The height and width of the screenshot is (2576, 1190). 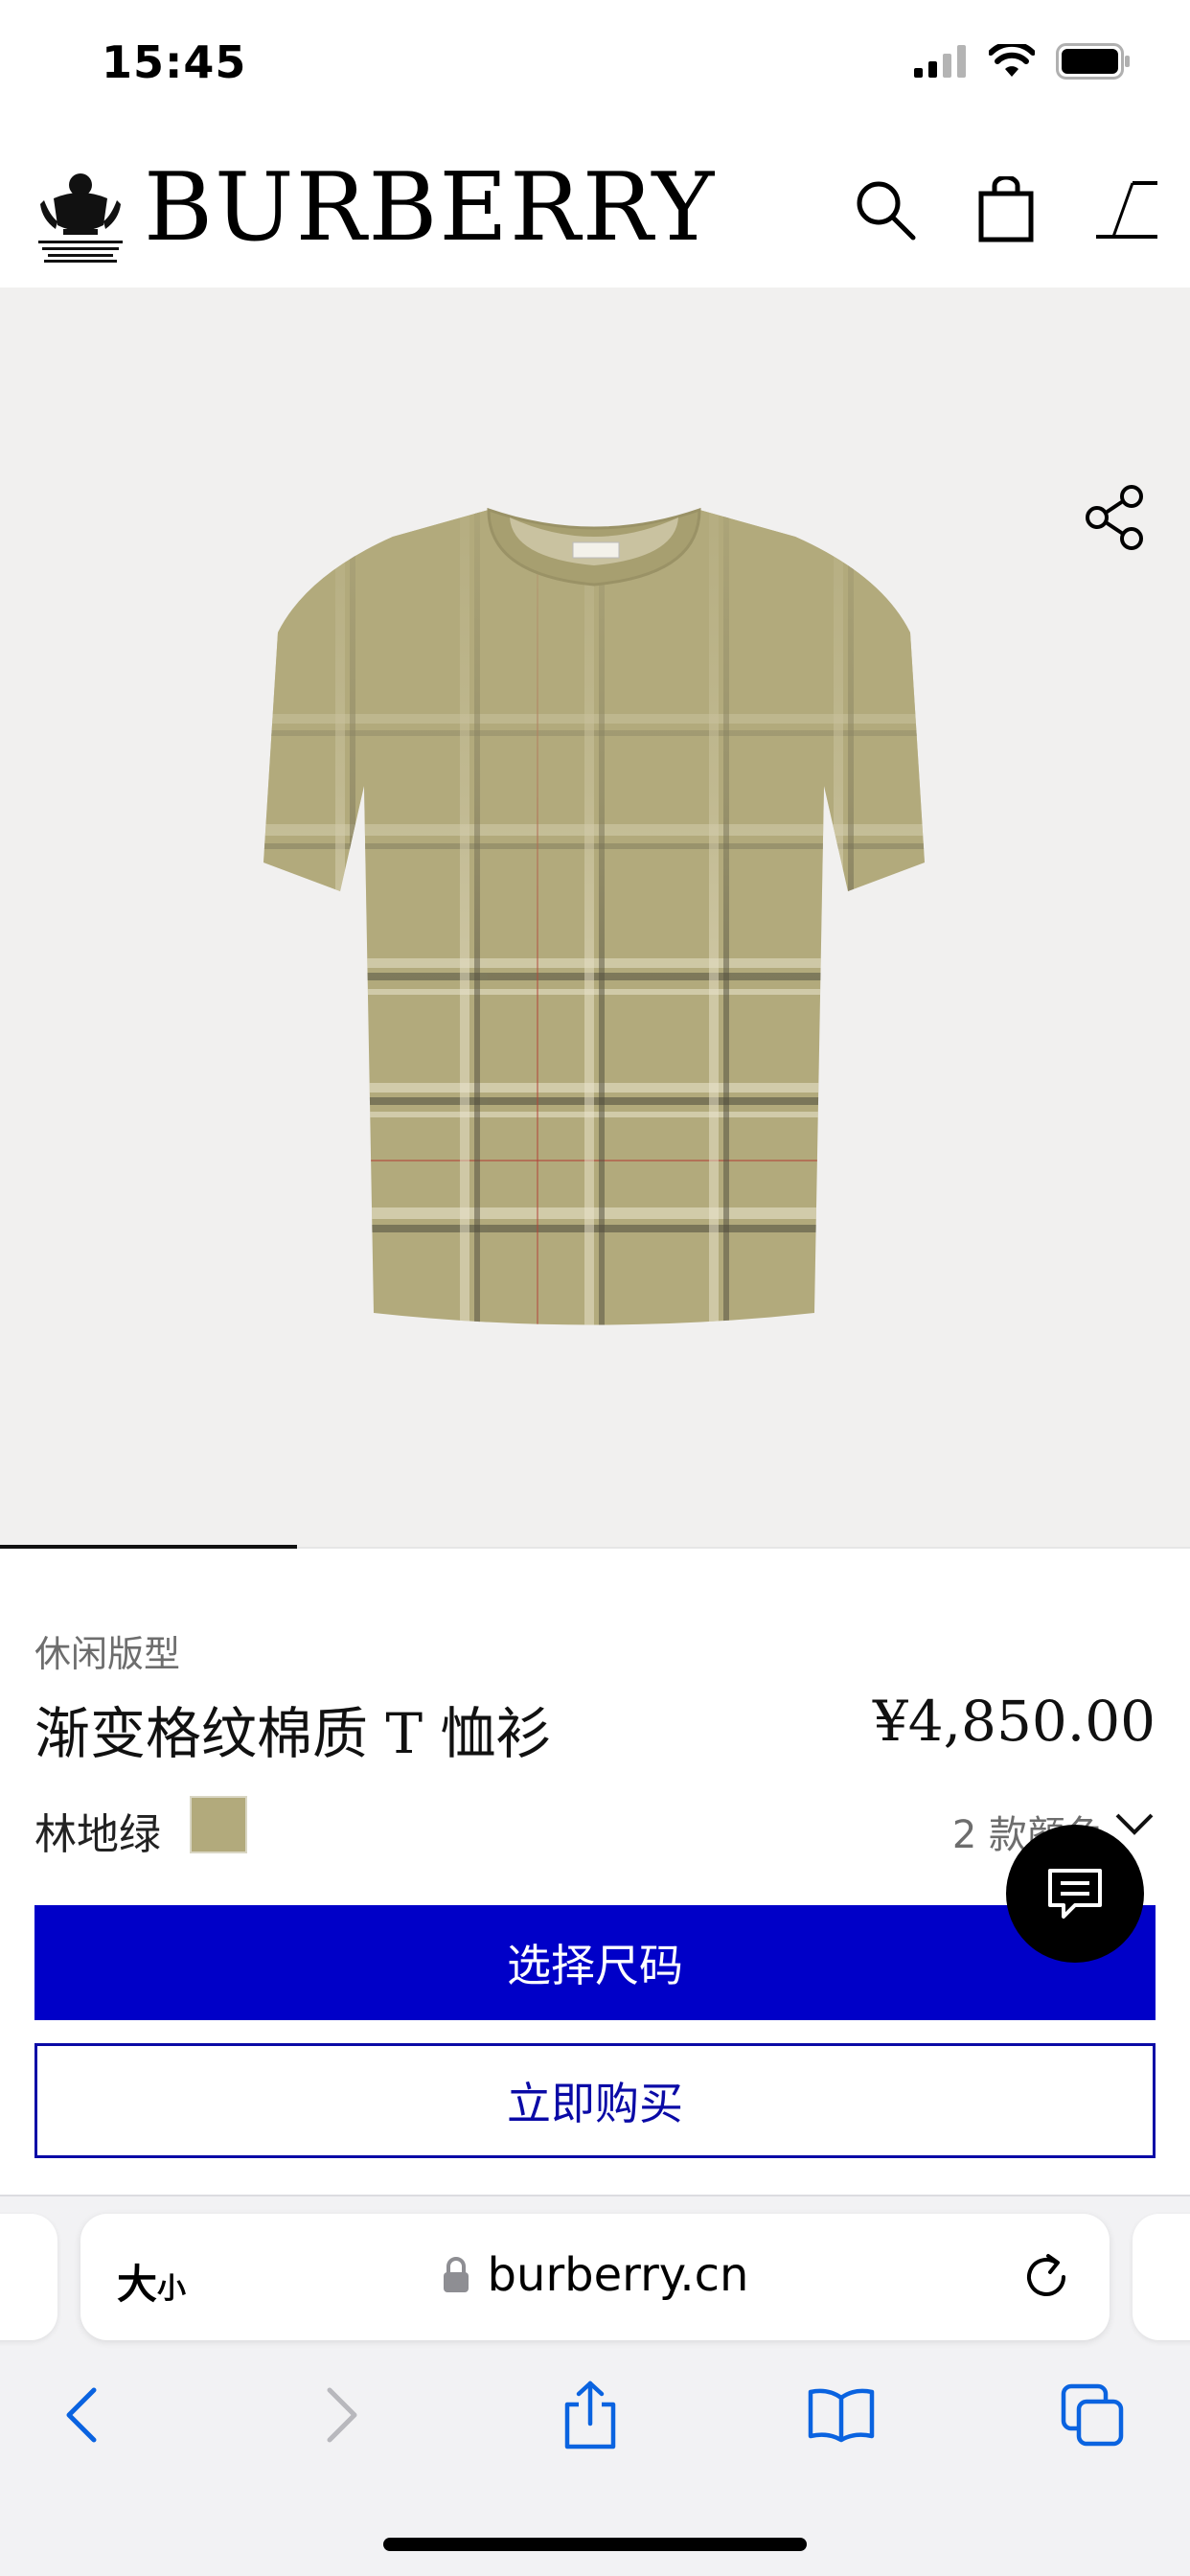 I want to click on lock-icon, so click(x=456, y=2274).